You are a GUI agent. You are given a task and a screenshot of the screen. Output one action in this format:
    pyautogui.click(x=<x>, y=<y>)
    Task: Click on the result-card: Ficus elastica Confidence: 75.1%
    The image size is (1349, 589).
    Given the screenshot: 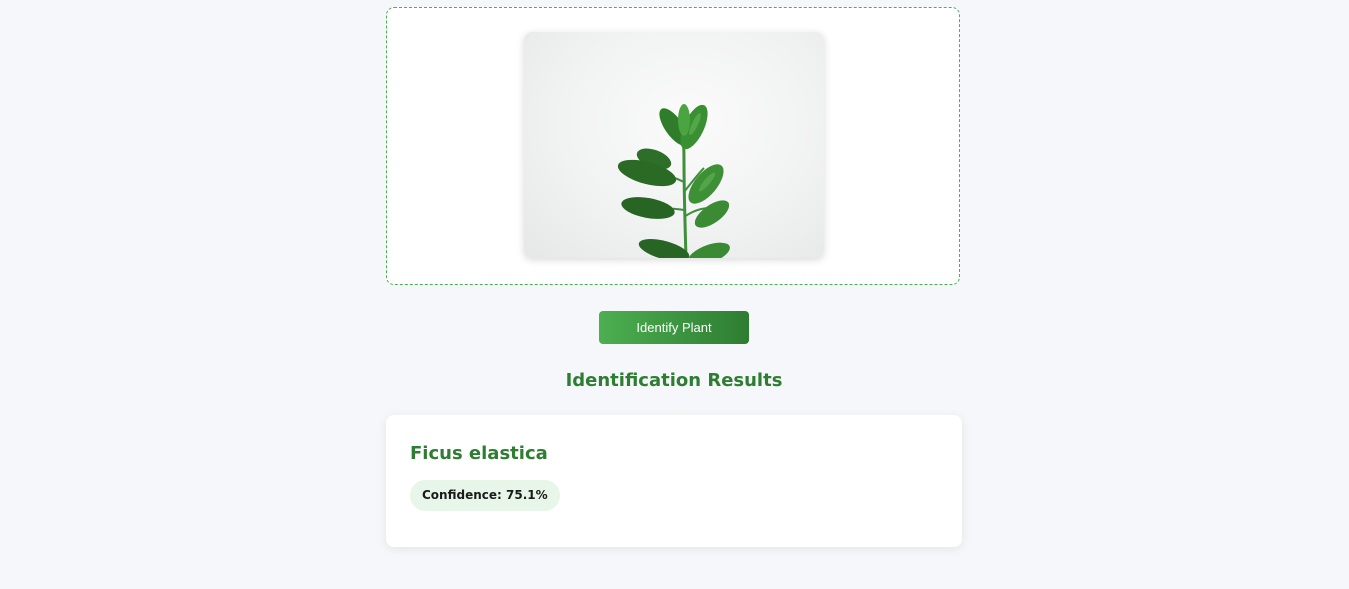 What is the action you would take?
    pyautogui.click(x=674, y=481)
    